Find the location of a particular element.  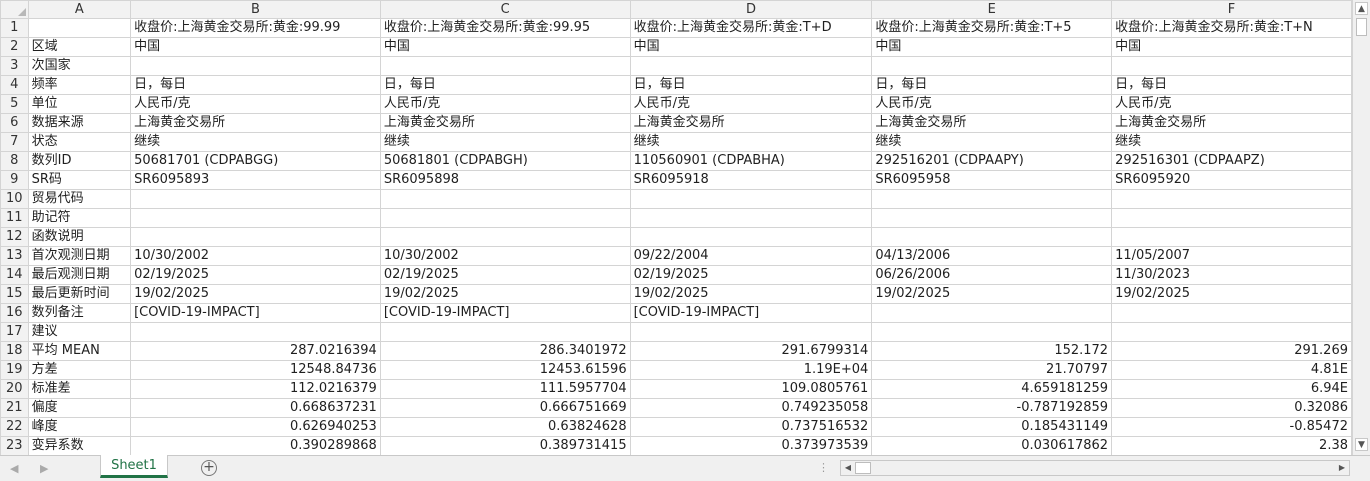

column-header-a: A is located at coordinates (79, 9).